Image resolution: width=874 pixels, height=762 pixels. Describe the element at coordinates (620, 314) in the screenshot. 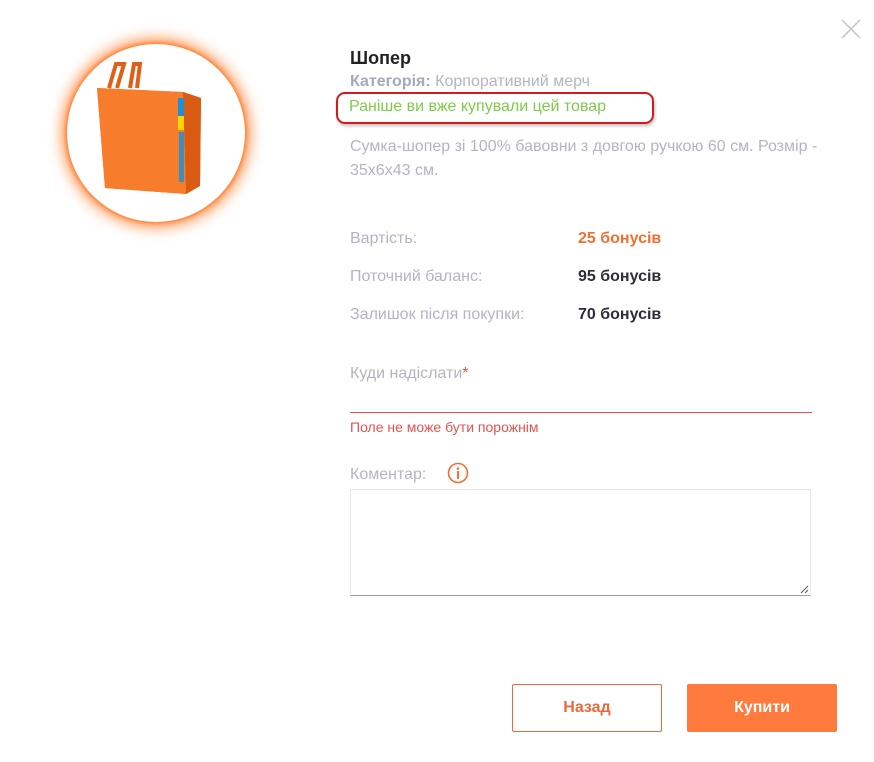

I see `remaining-value: 70 бонусів` at that location.